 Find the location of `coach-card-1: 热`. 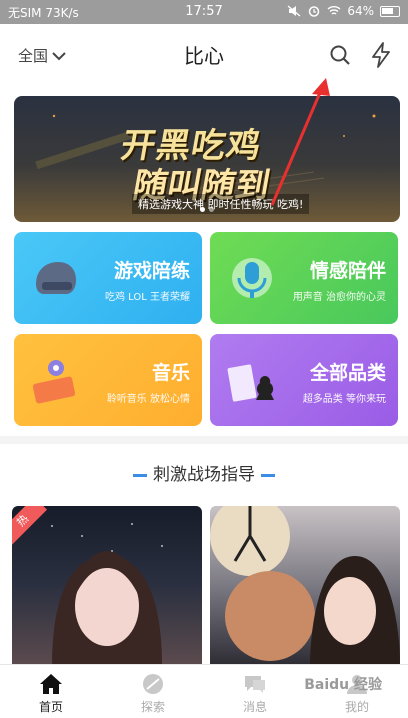

coach-card-1: 热 is located at coordinates (107, 586).